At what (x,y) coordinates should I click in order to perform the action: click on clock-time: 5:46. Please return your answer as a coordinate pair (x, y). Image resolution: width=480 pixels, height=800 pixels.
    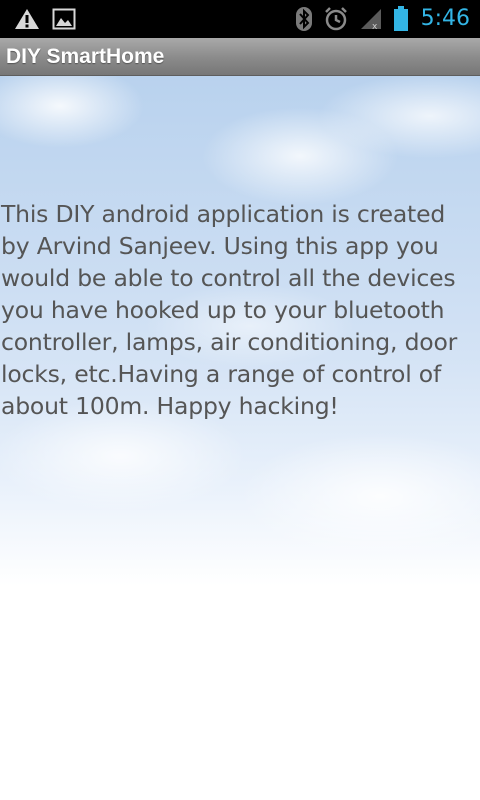
    Looking at the image, I should click on (445, 18).